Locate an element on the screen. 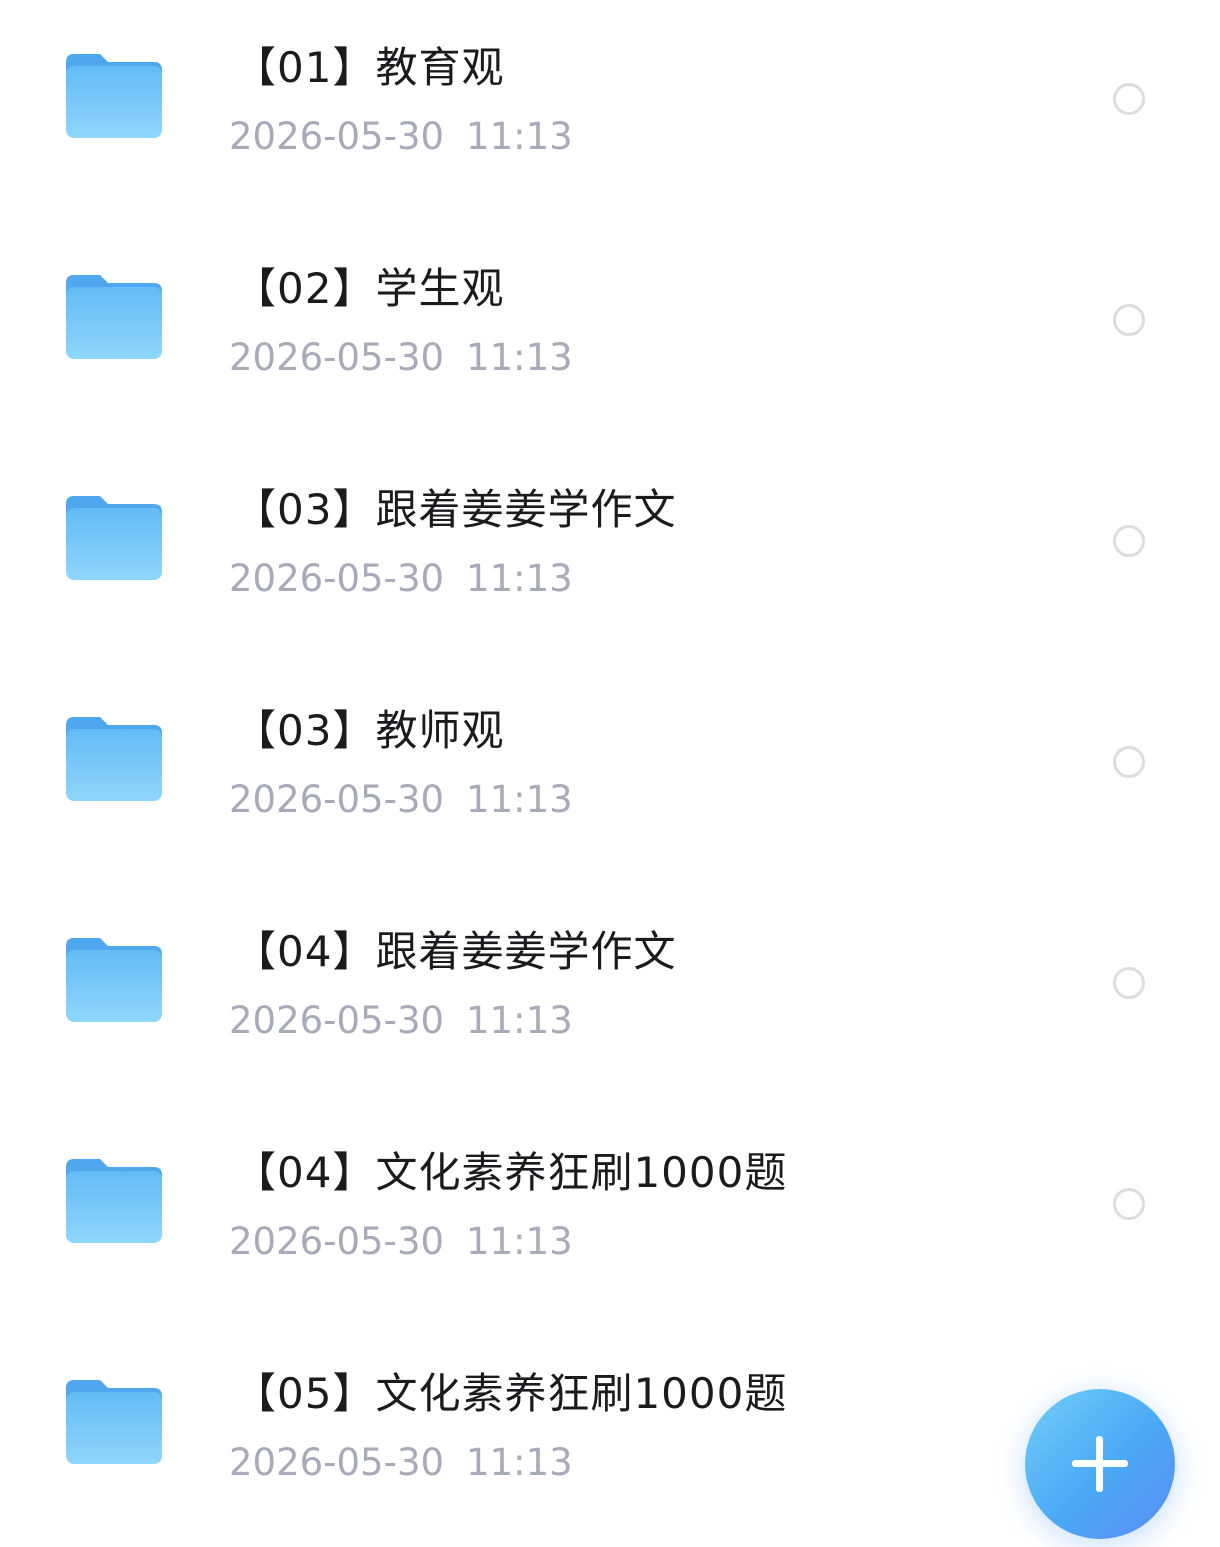  folder-title: 【04】文化素养狂刷1000题 is located at coordinates (511, 1172).